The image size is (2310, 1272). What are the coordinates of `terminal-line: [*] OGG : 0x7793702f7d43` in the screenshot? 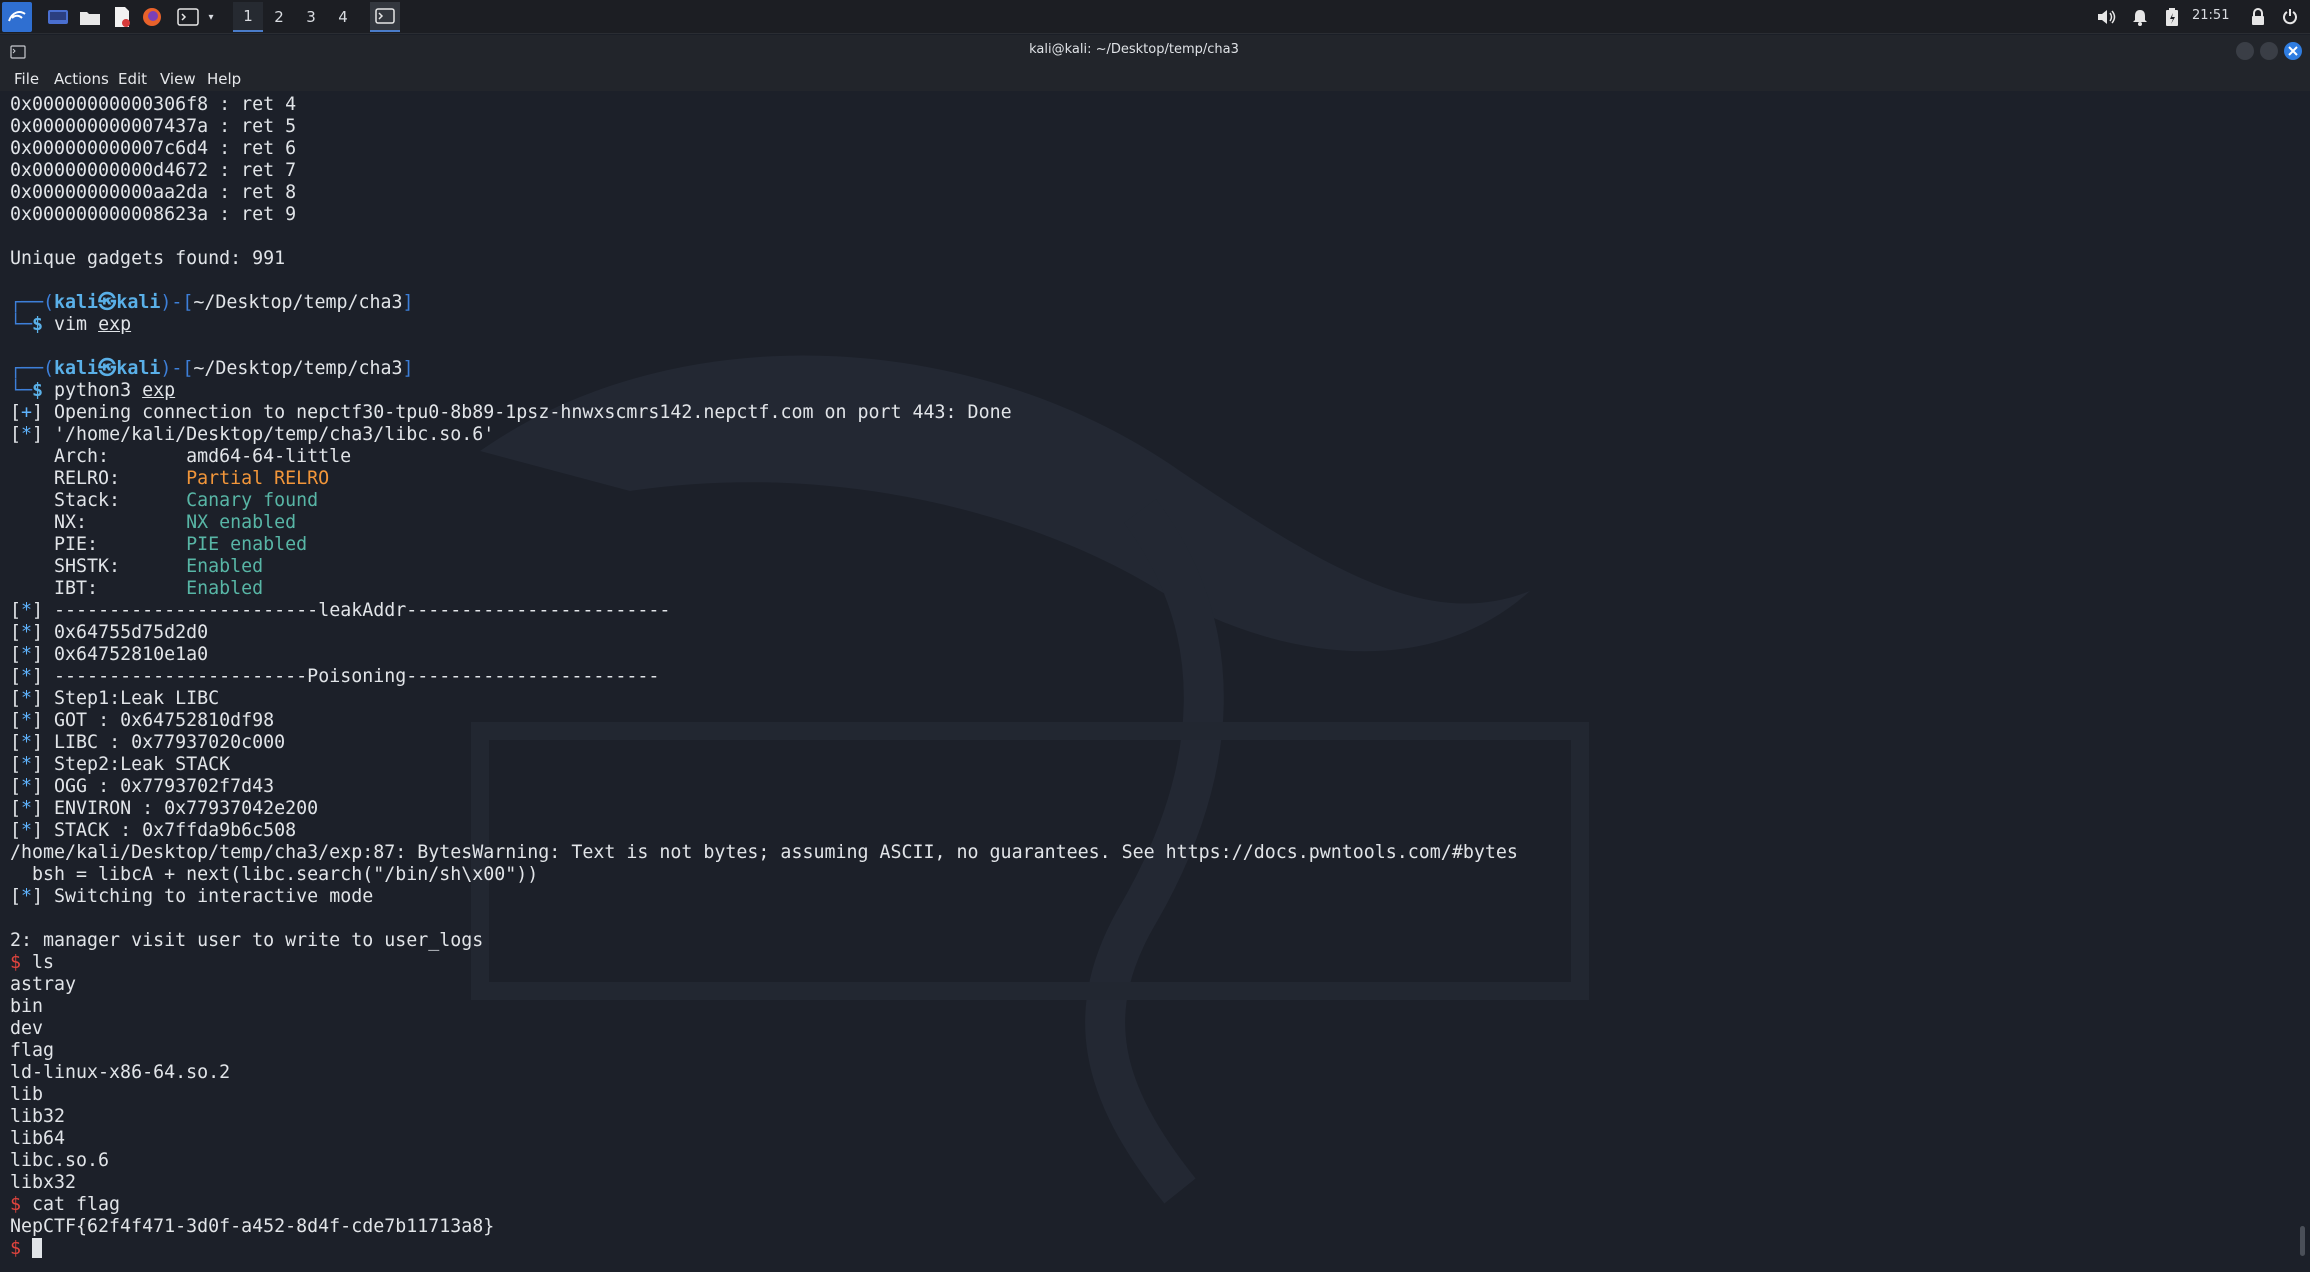 It's located at (764, 787).